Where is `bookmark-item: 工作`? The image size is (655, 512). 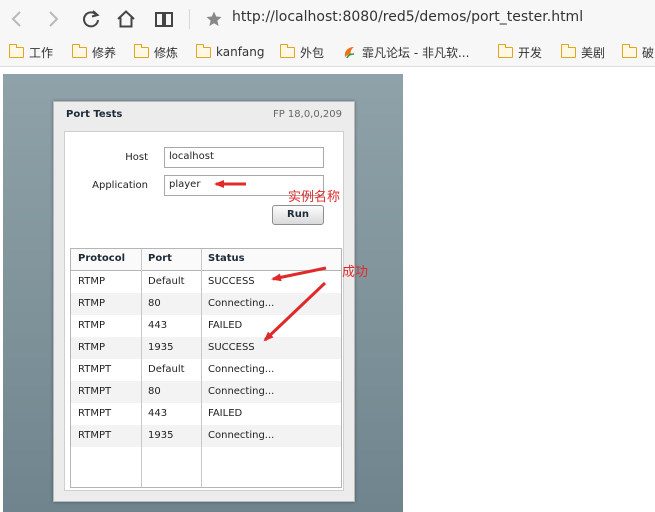 bookmark-item: 工作 is located at coordinates (31, 51).